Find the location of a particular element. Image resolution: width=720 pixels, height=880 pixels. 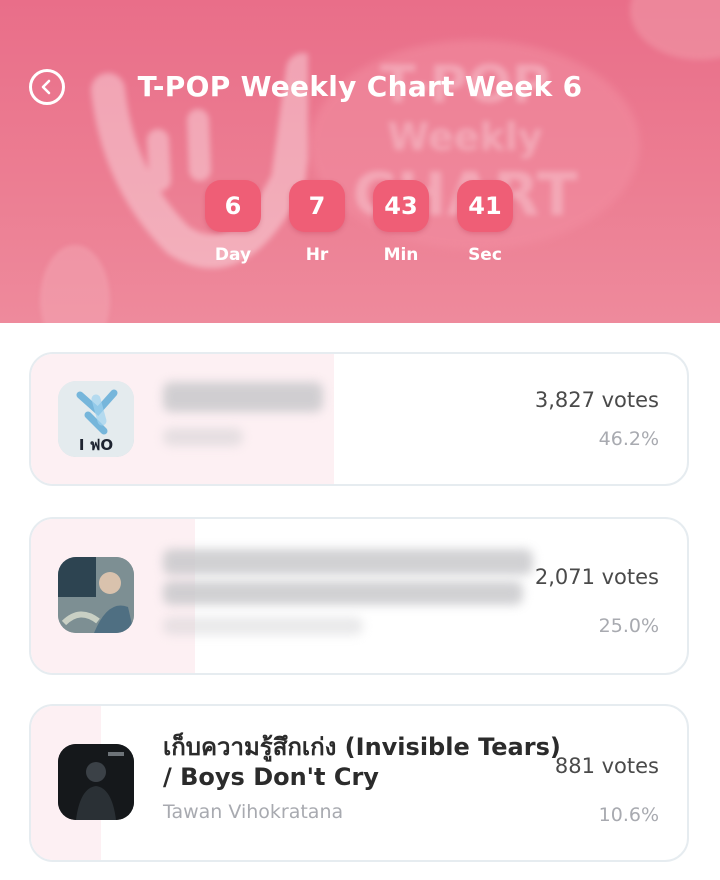

vote-count: 881 votes is located at coordinates (606, 766).